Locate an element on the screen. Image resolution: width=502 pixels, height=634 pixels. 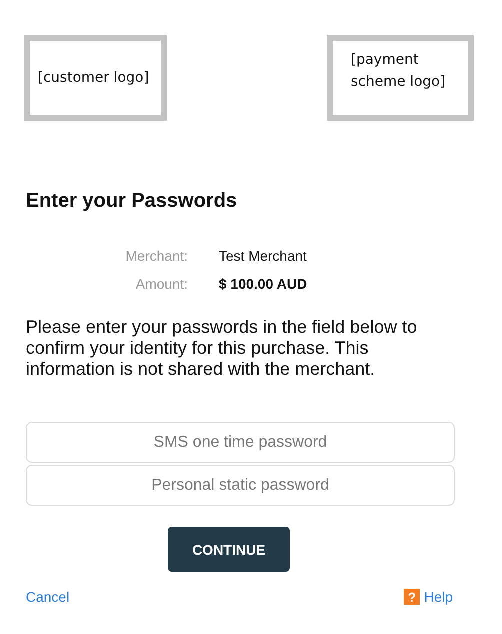
password-field: SMS one time password is located at coordinates (240, 442).